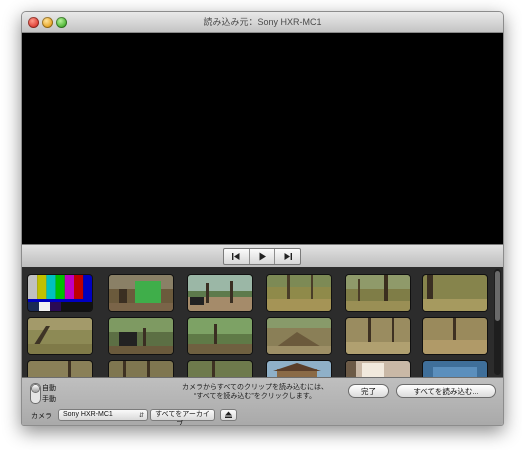 The width and height of the screenshot is (522, 450). I want to click on transport-controls, so click(262, 256).